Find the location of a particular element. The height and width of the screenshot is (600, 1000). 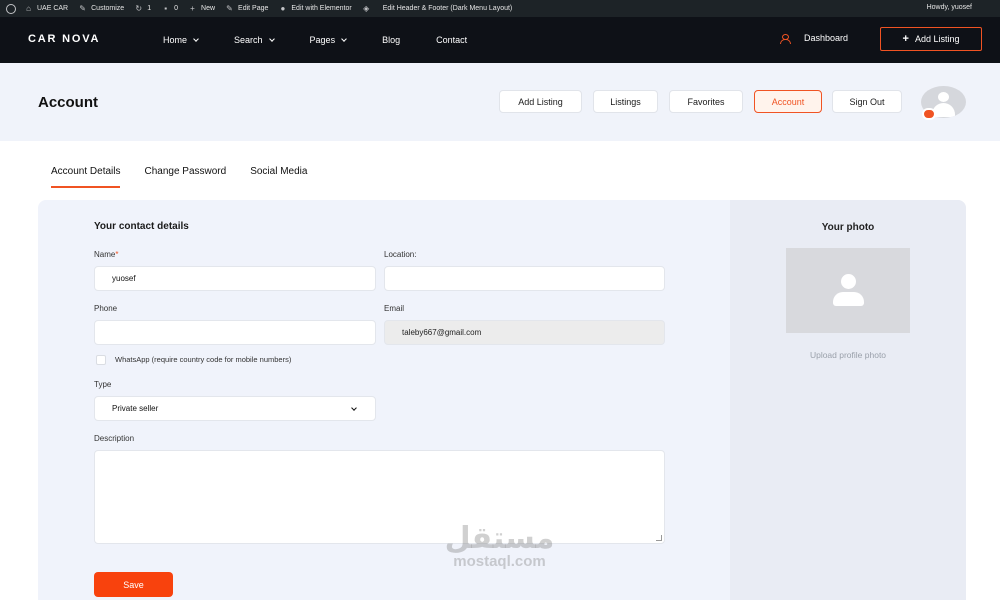

tab-change-password: Change Password is located at coordinates (185, 176).